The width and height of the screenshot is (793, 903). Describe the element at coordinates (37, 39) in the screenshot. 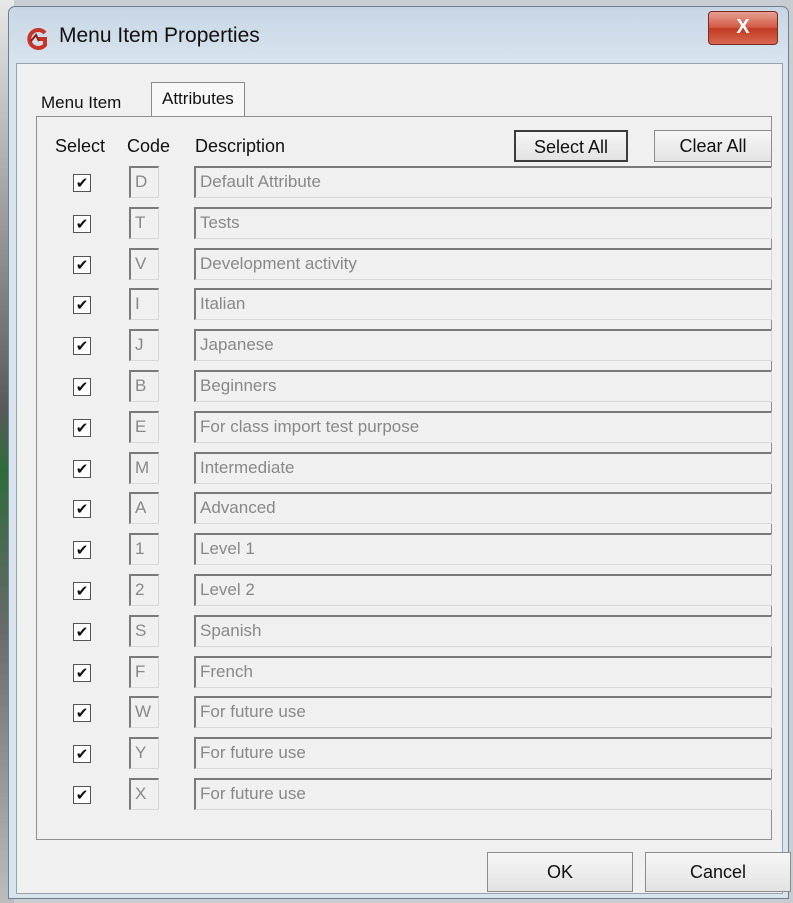

I see `app-logo-icon` at that location.